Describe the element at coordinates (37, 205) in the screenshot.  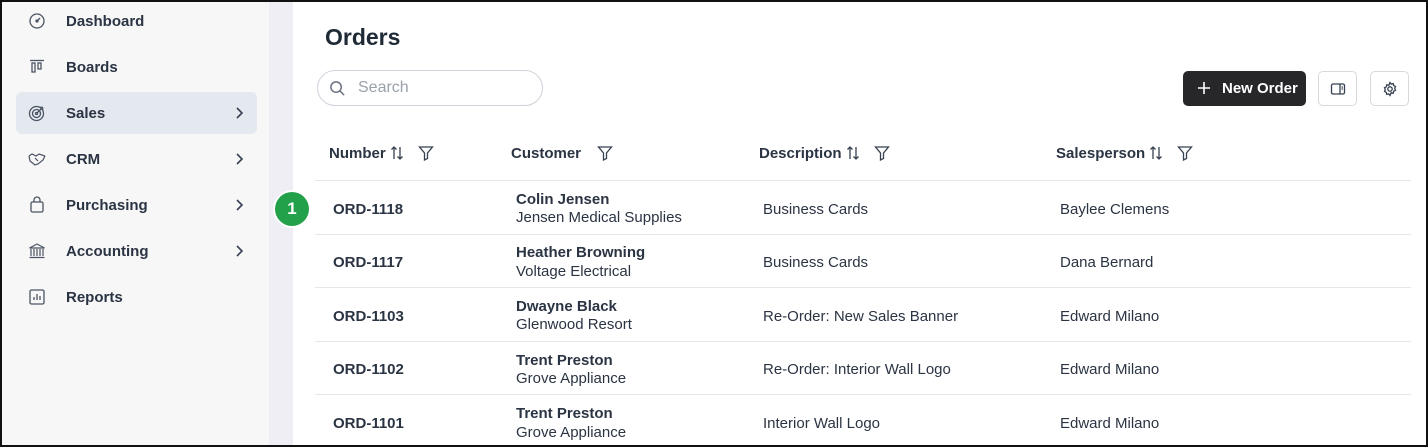
I see `shopping-bag-icon` at that location.